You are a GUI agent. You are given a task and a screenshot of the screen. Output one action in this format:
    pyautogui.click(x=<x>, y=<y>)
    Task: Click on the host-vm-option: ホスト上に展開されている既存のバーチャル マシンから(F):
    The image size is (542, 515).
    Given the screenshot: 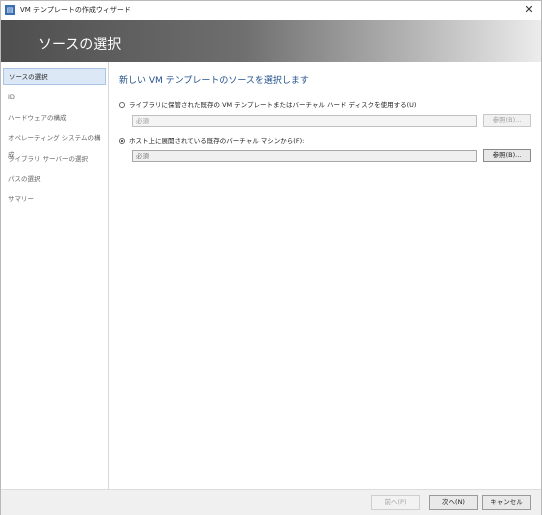 What is the action you would take?
    pyautogui.click(x=211, y=140)
    